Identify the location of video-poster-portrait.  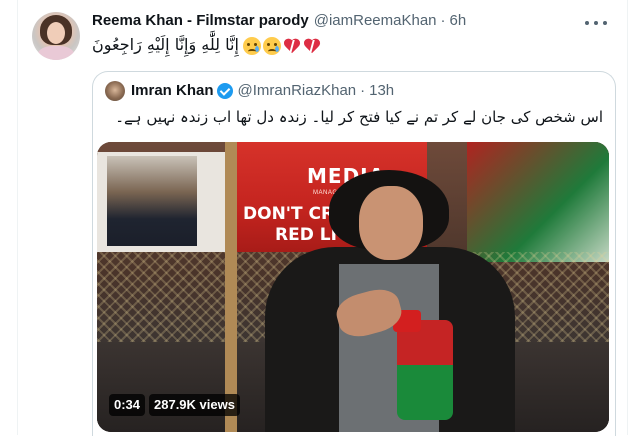
(152, 201).